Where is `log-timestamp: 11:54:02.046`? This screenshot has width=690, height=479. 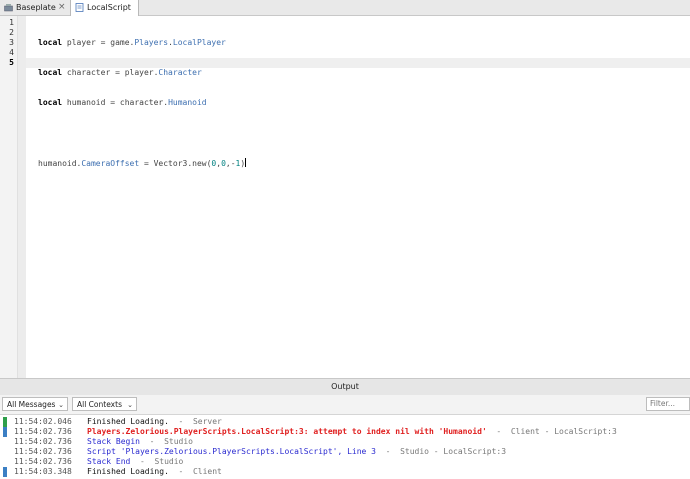 log-timestamp: 11:54:02.046 is located at coordinates (43, 421).